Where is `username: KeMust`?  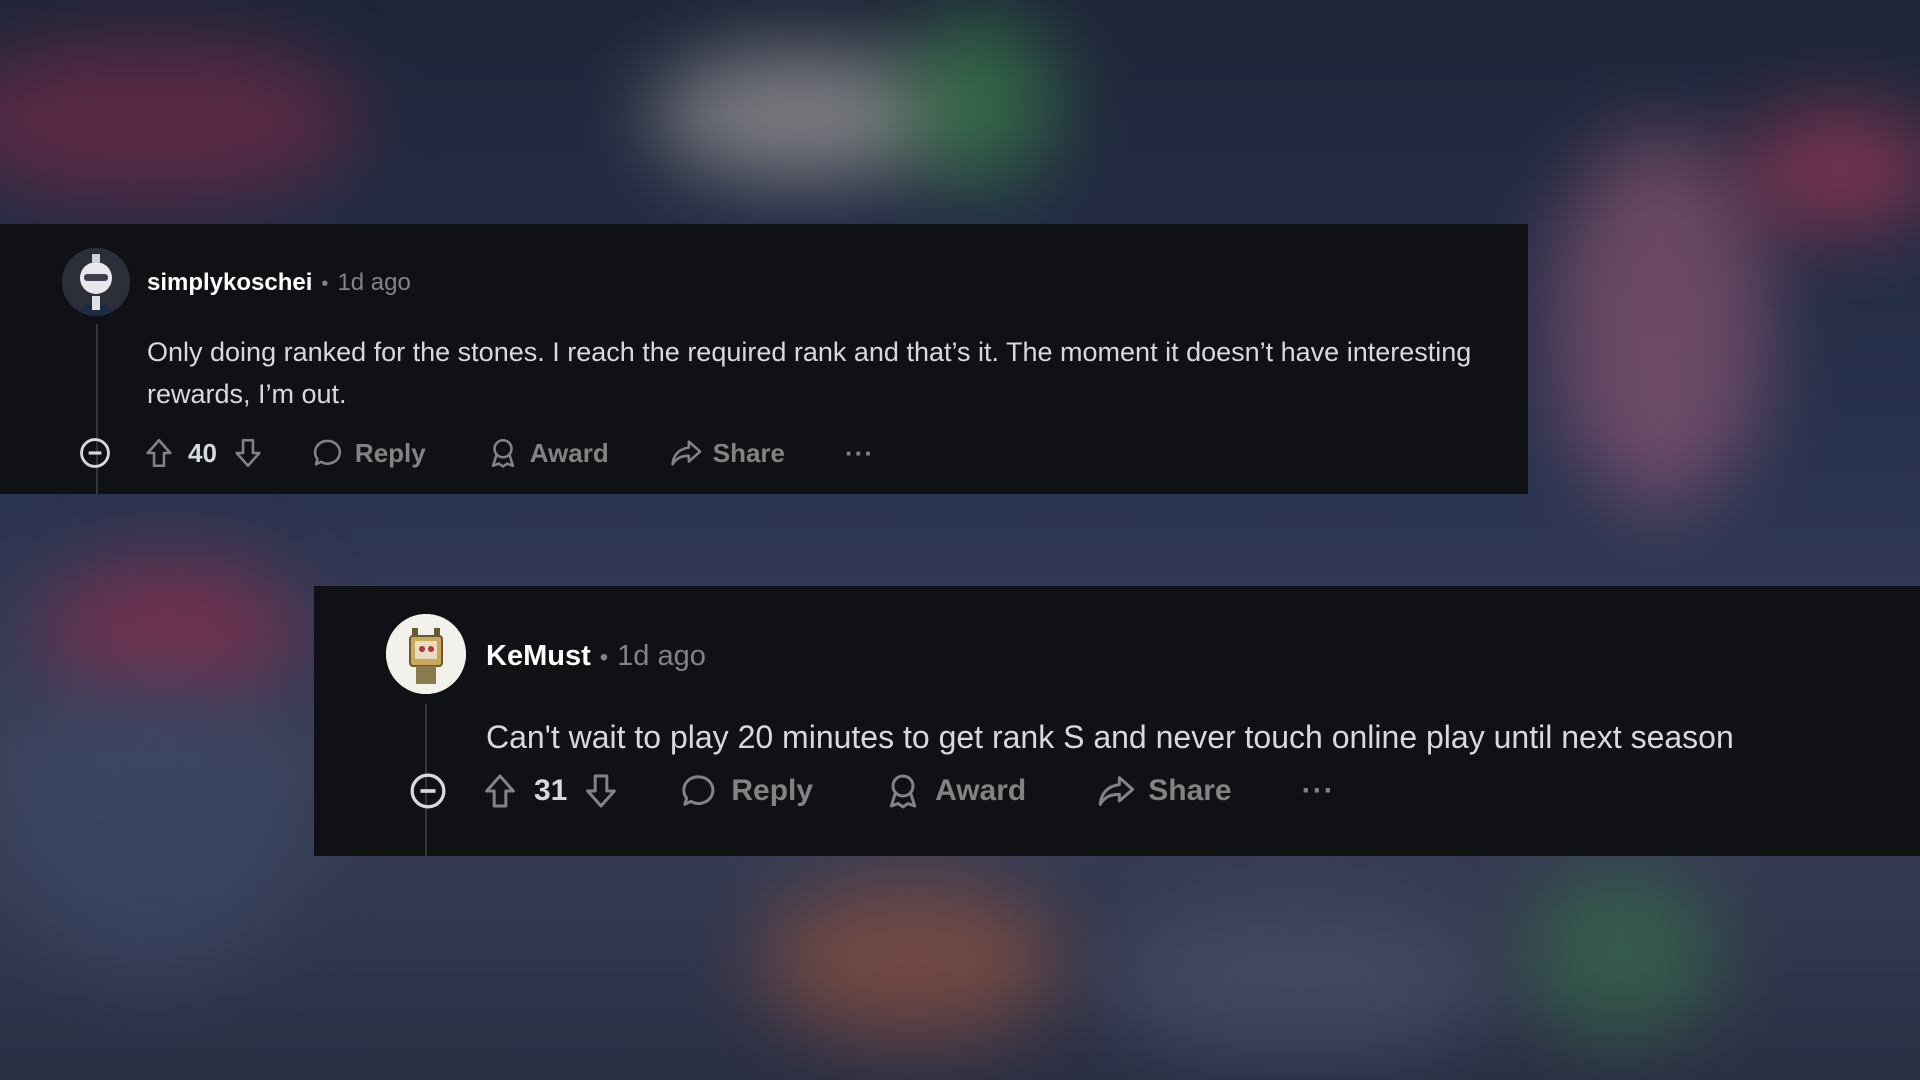 username: KeMust is located at coordinates (538, 656).